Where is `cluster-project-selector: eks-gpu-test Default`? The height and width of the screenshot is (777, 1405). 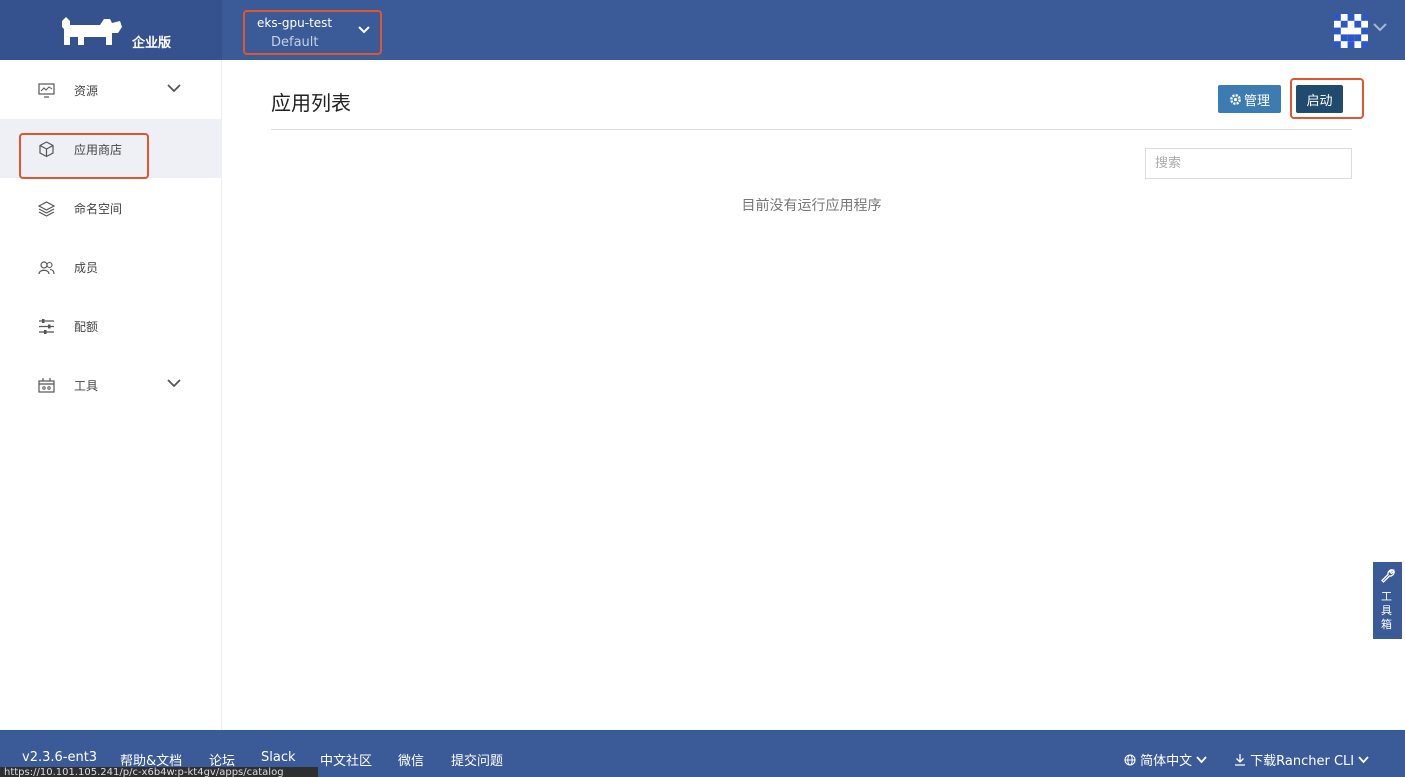
cluster-project-selector: eks-gpu-test Default is located at coordinates (312, 32).